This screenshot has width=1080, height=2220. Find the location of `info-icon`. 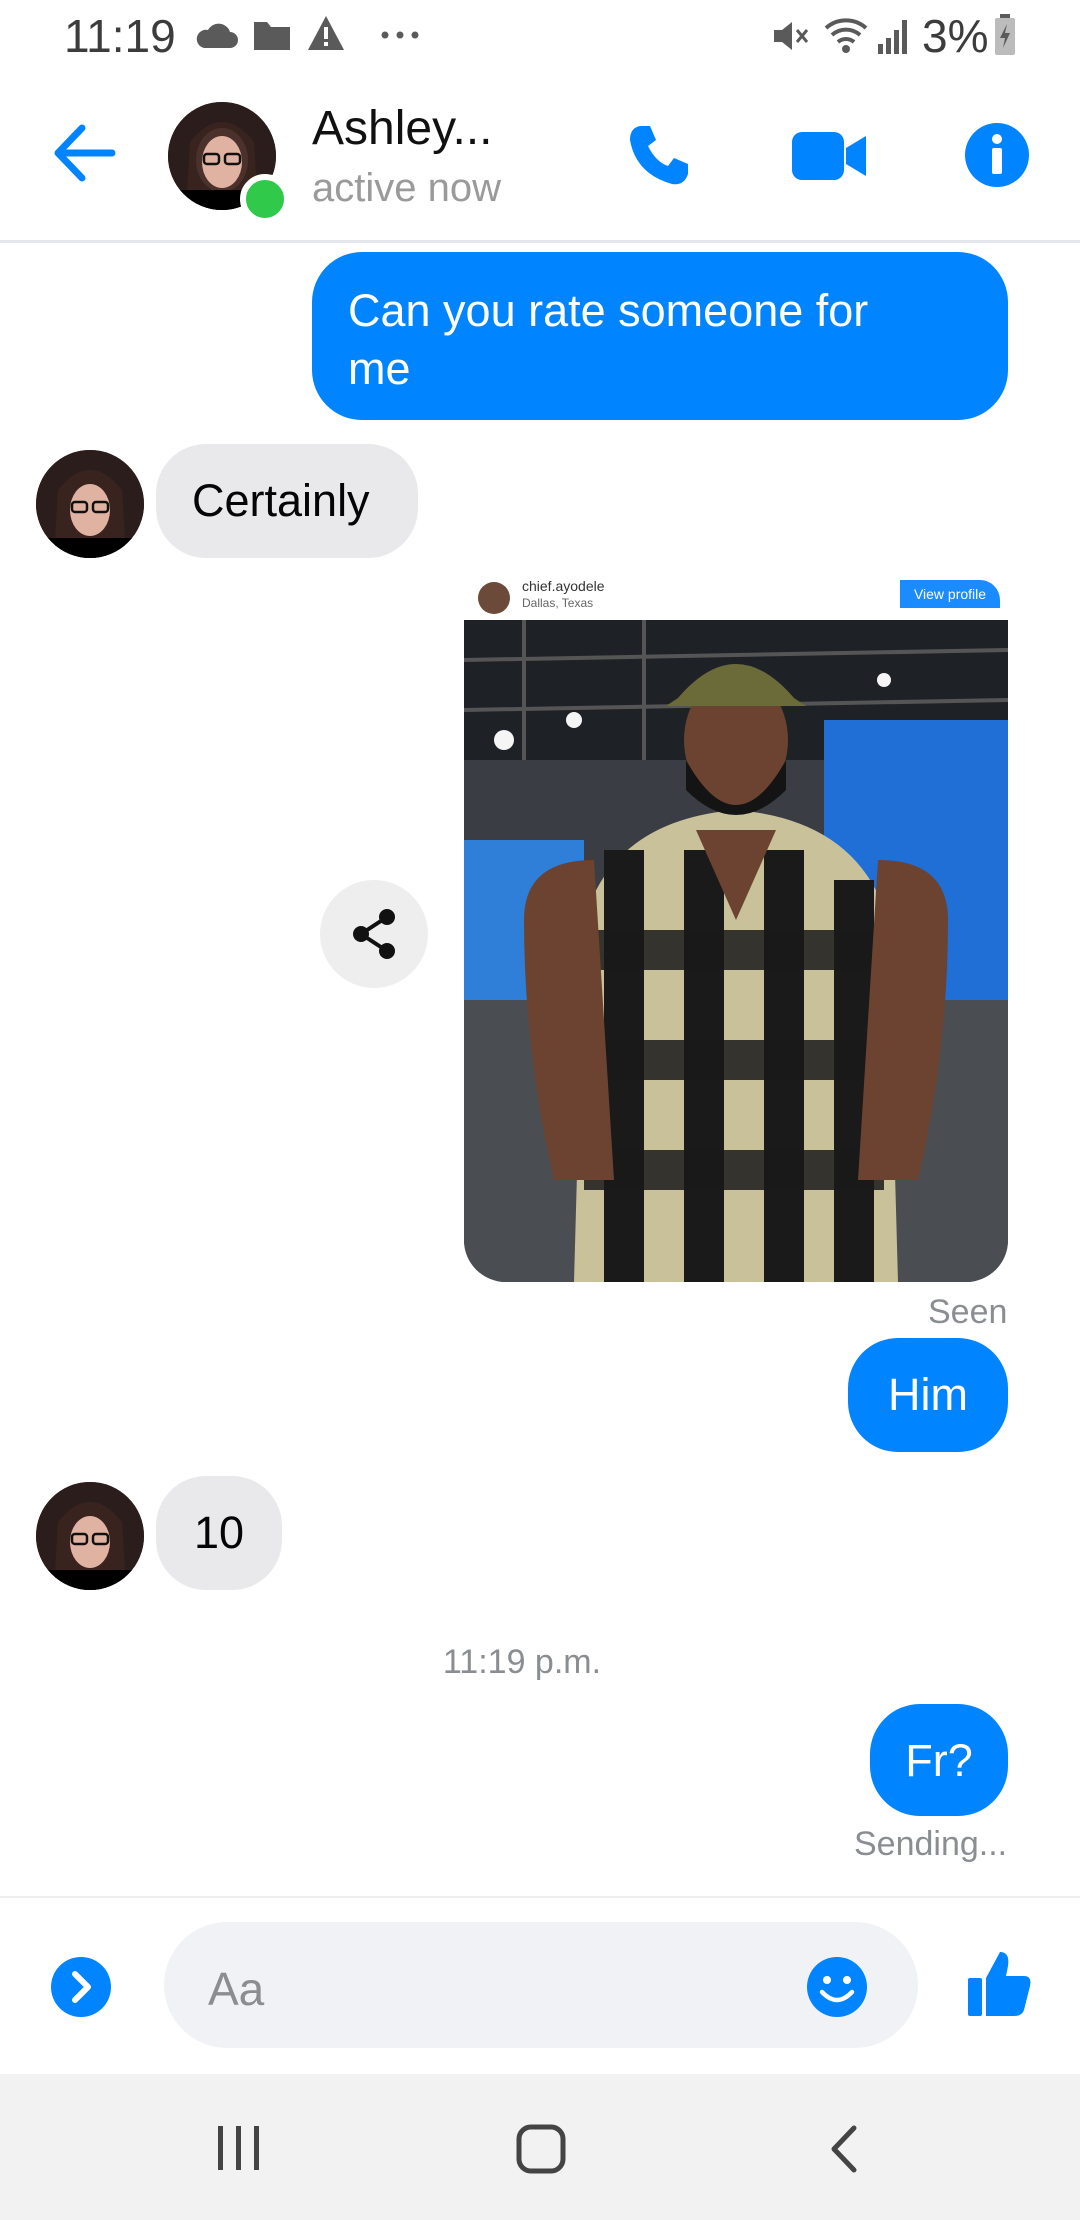

info-icon is located at coordinates (997, 157).